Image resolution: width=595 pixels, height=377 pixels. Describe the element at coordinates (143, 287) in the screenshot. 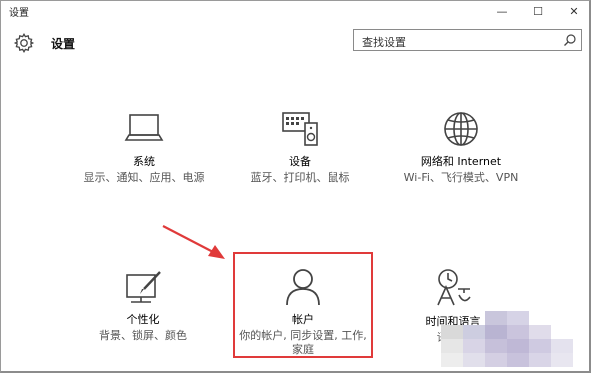

I see `paint-icon` at that location.